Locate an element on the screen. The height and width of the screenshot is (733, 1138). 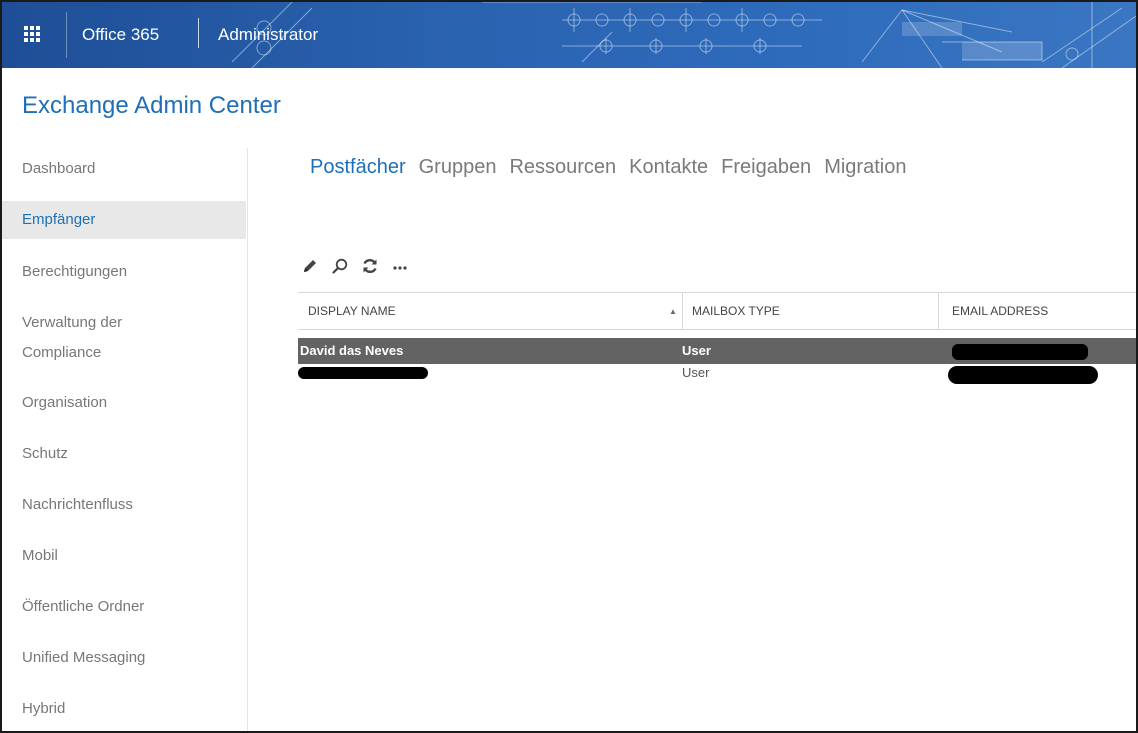
tab-ressourcen: Ressourcen is located at coordinates (562, 167).